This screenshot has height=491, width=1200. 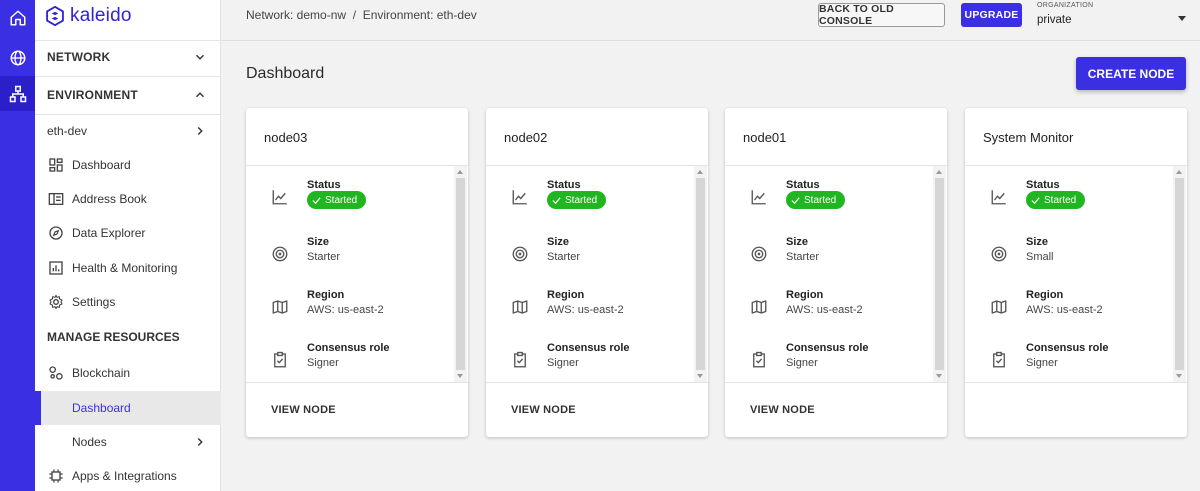 I want to click on network-button, so click(x=17, y=57).